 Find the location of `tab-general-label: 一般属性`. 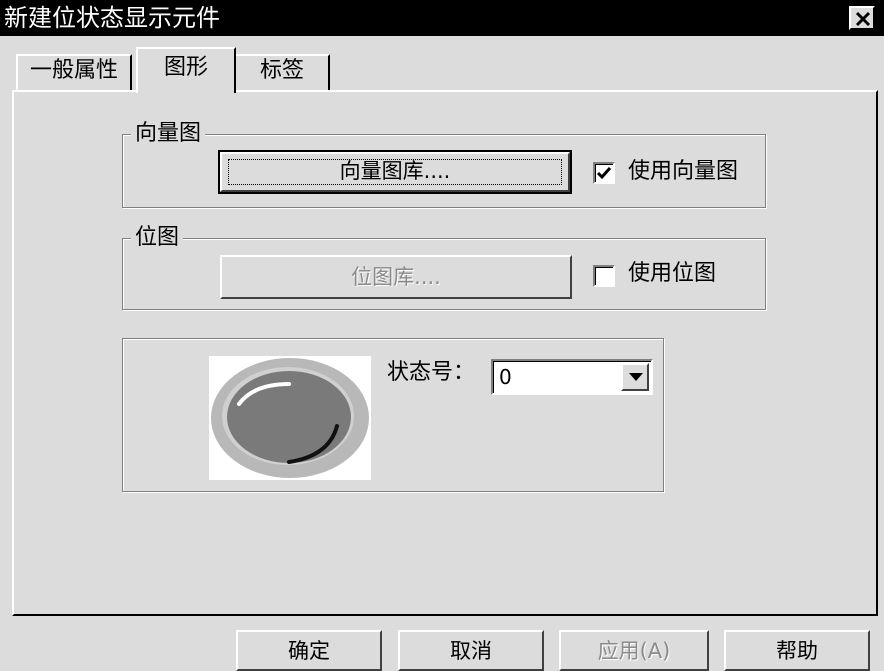

tab-general-label: 一般属性 is located at coordinates (73, 70).